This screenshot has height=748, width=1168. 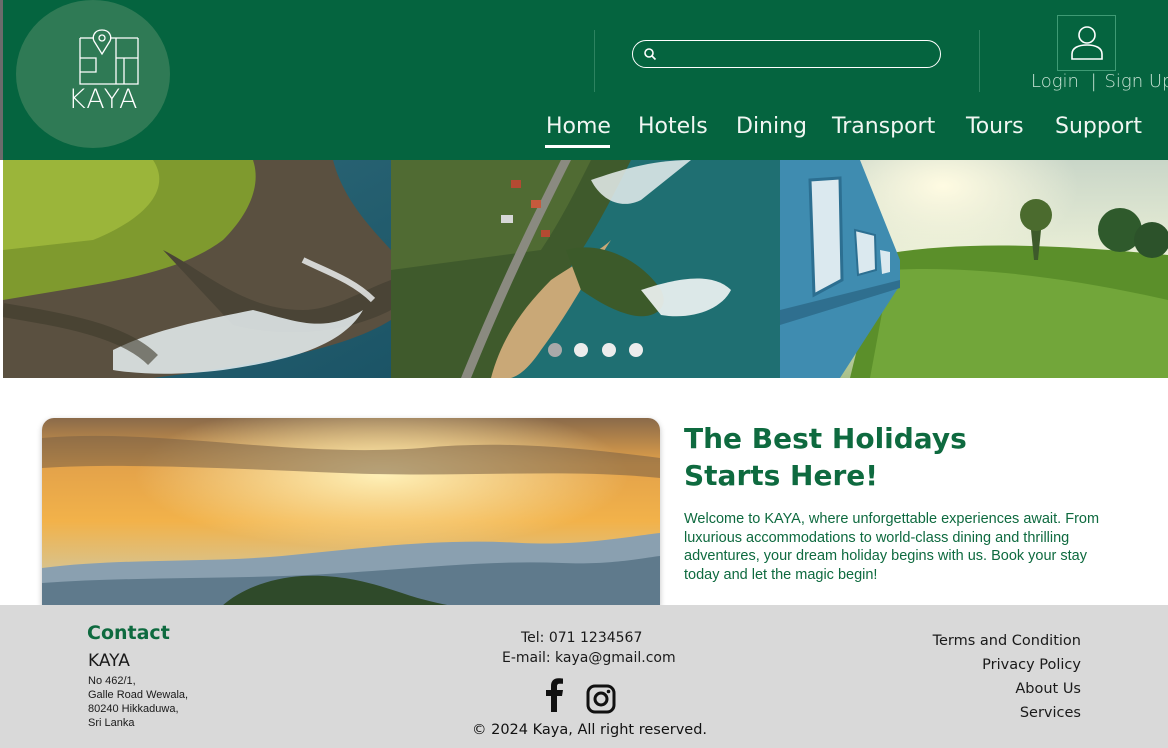 I want to click on nav-transport: Transport, so click(x=883, y=126).